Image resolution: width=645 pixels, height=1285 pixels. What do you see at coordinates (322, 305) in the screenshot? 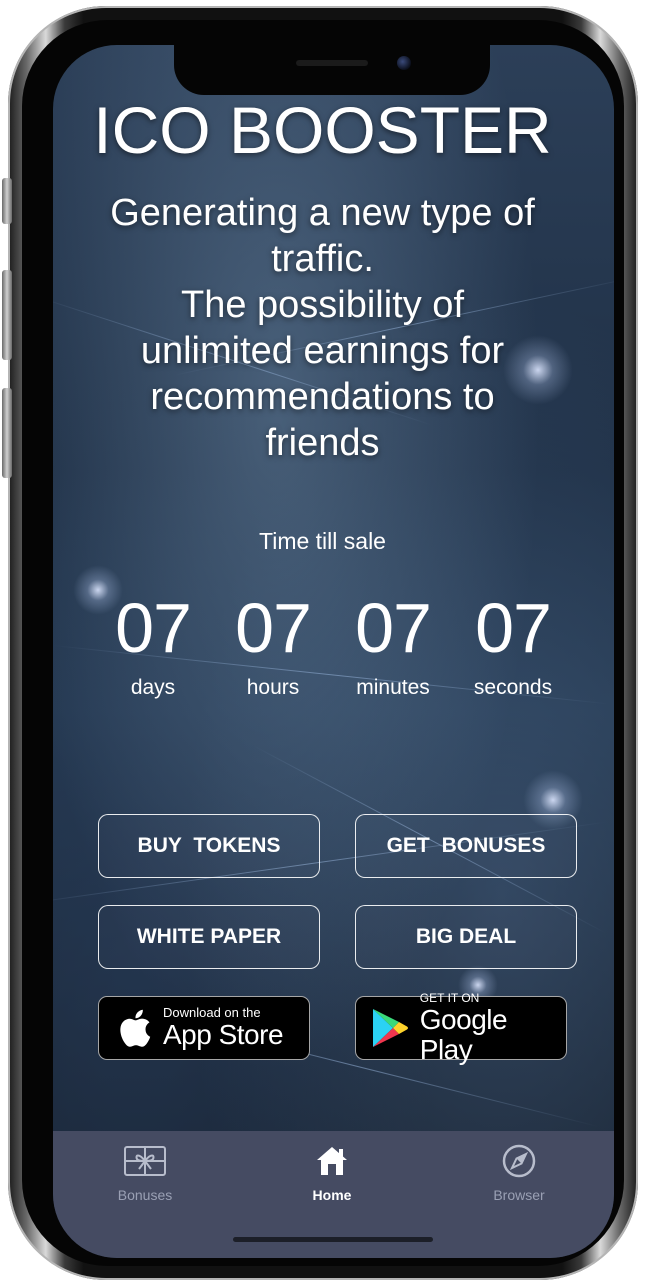
I see `tagline-line: The possibility of` at bounding box center [322, 305].